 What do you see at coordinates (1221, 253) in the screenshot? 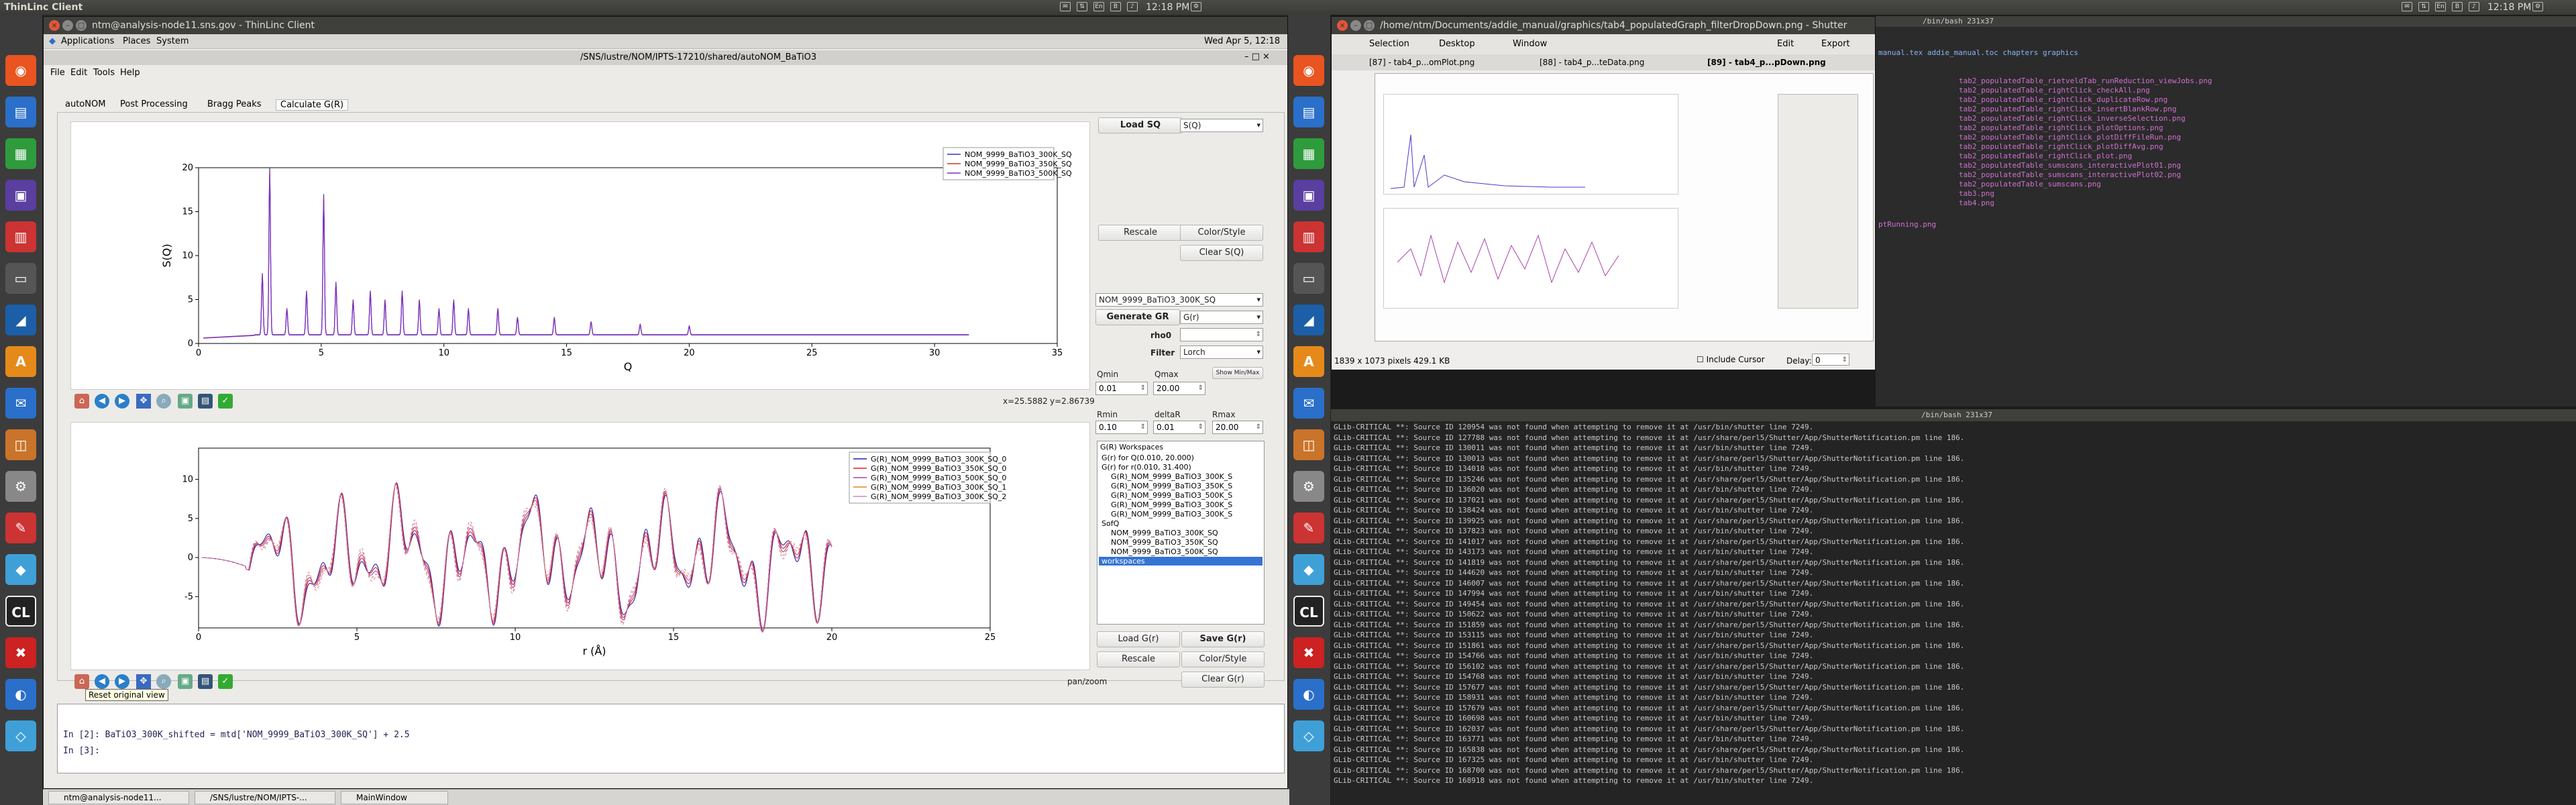
I see `clear-sq-button: Clear S(Q)` at bounding box center [1221, 253].